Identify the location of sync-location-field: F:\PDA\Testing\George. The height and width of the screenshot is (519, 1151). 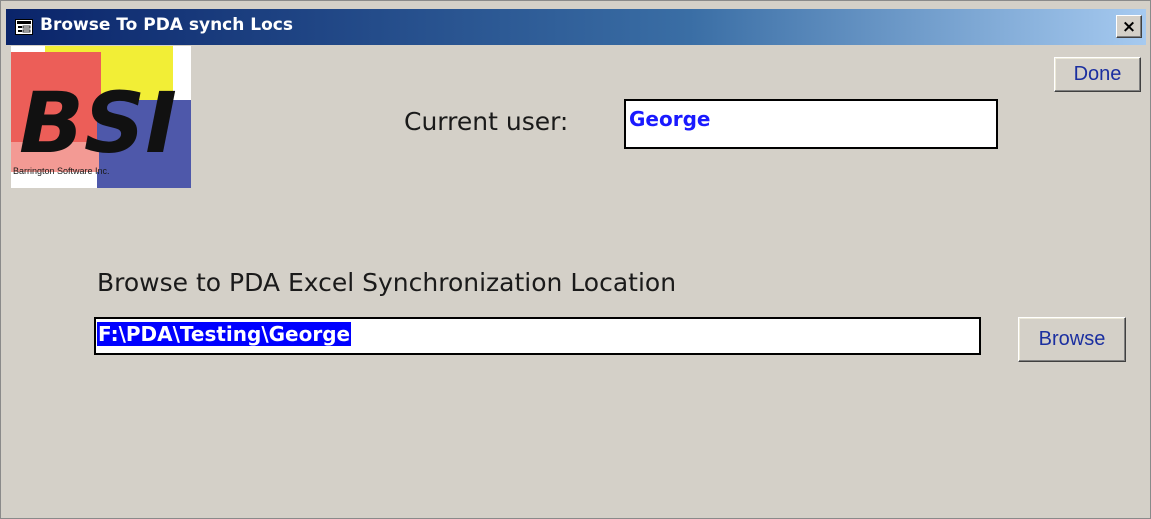
(537, 336).